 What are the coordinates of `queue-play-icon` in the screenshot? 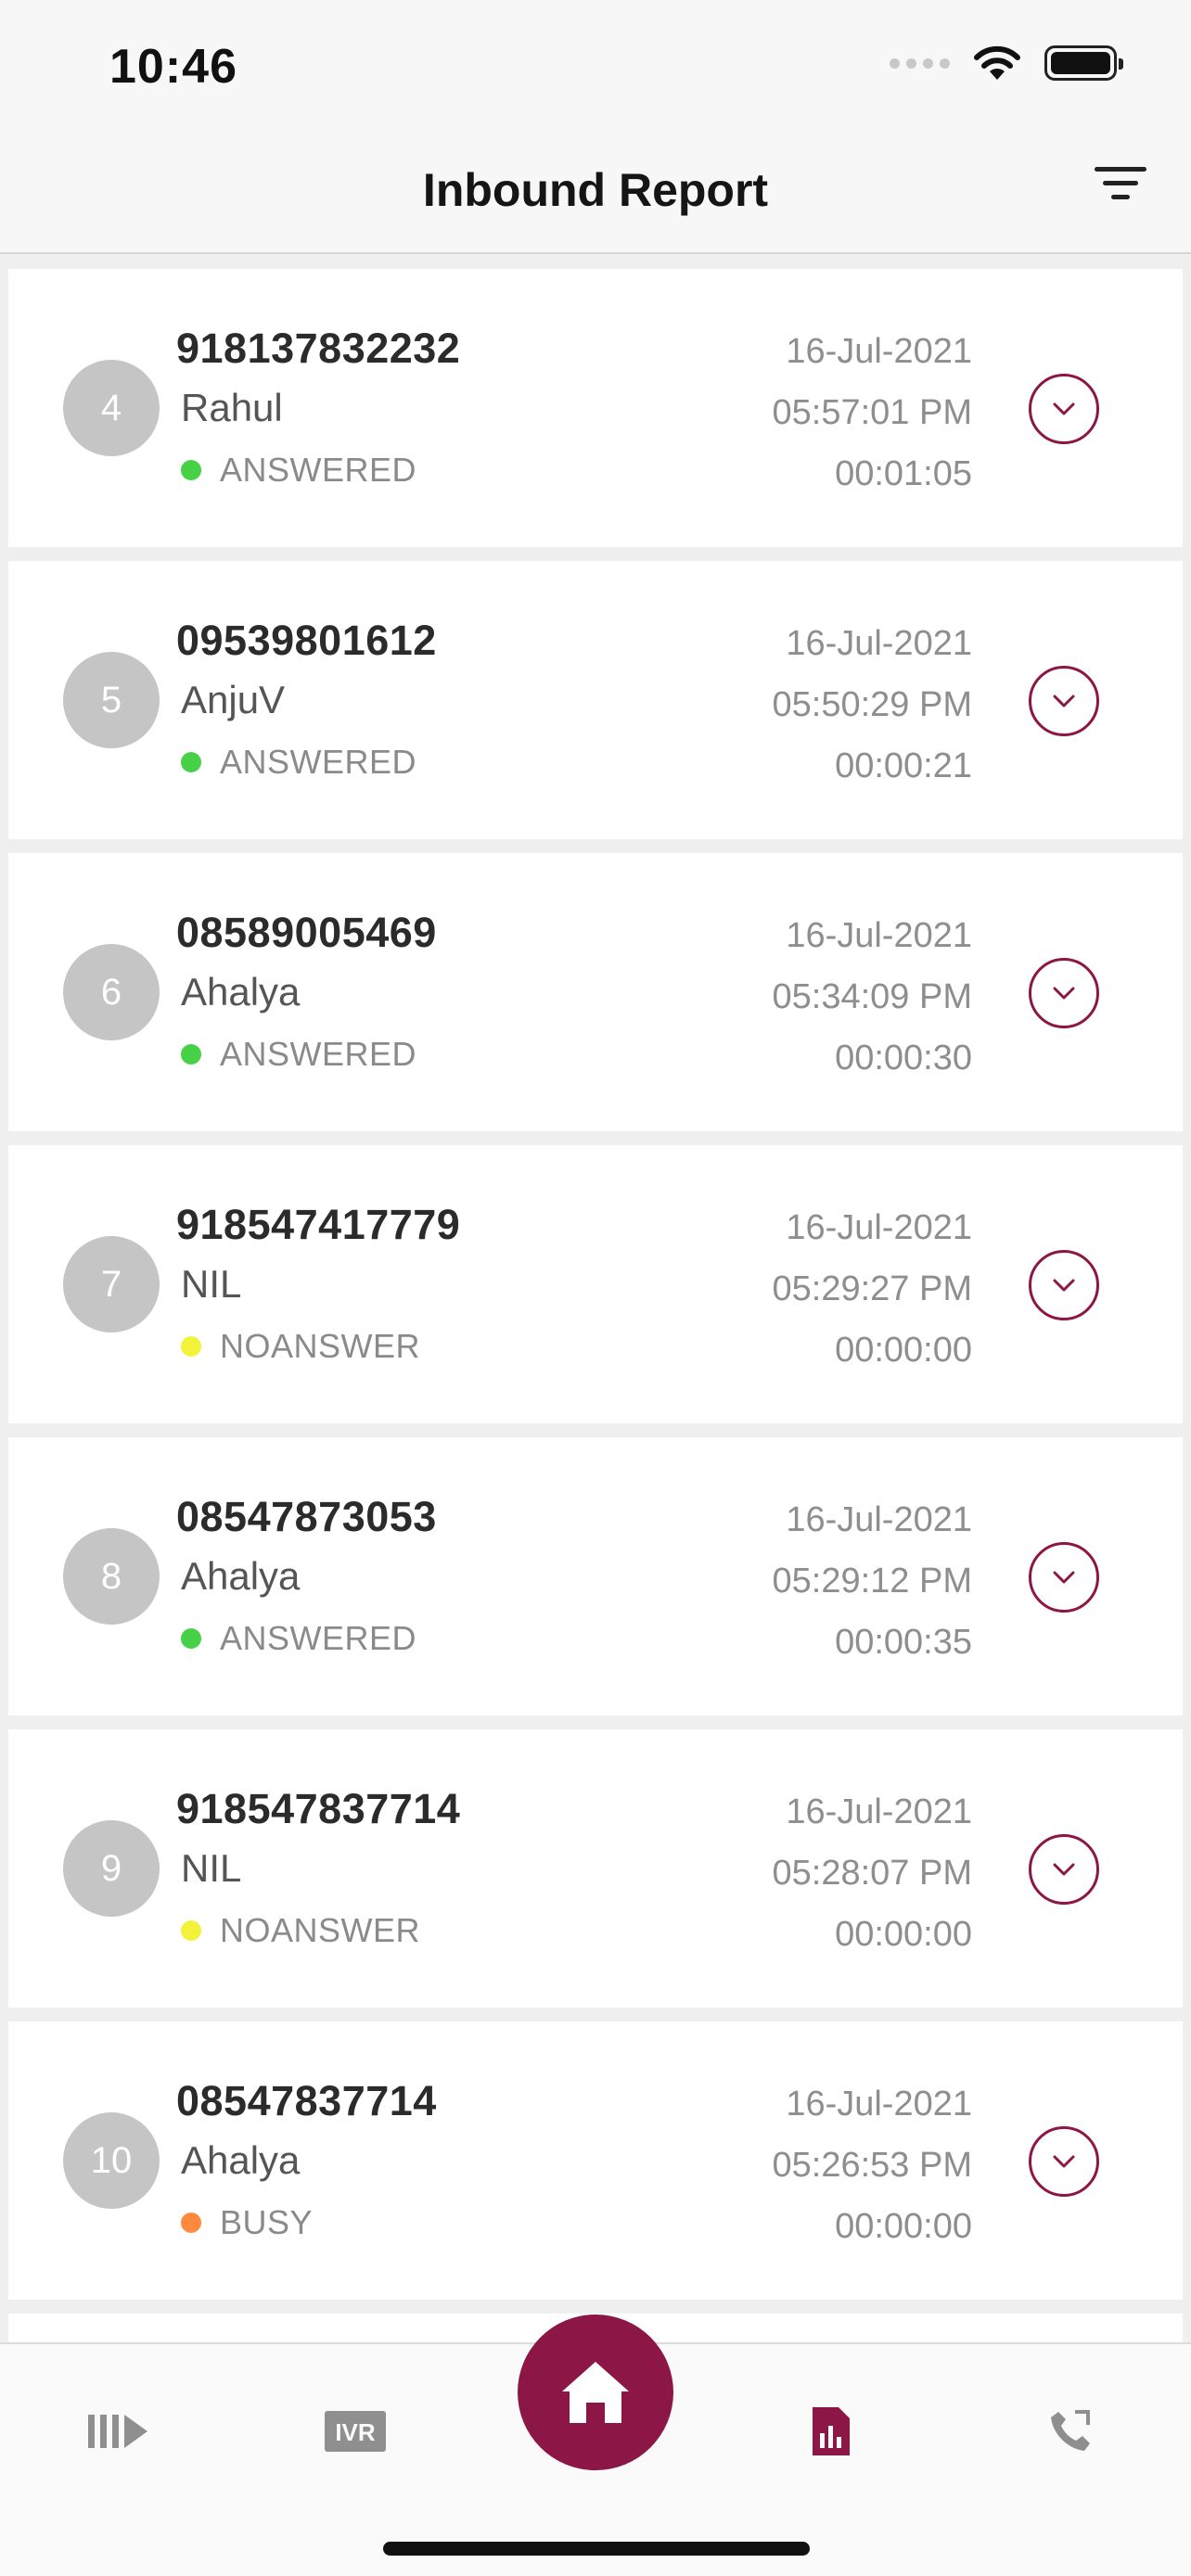 It's located at (117, 2432).